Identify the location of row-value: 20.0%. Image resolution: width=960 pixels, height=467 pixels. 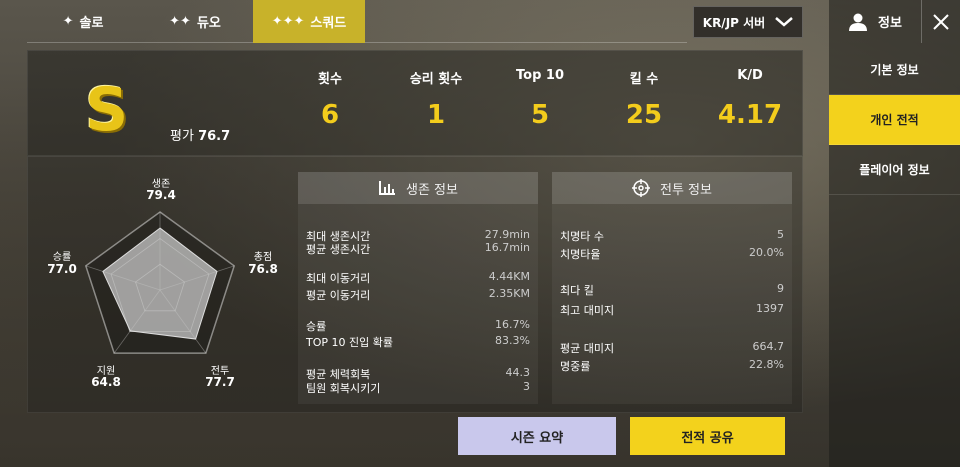
(766, 252).